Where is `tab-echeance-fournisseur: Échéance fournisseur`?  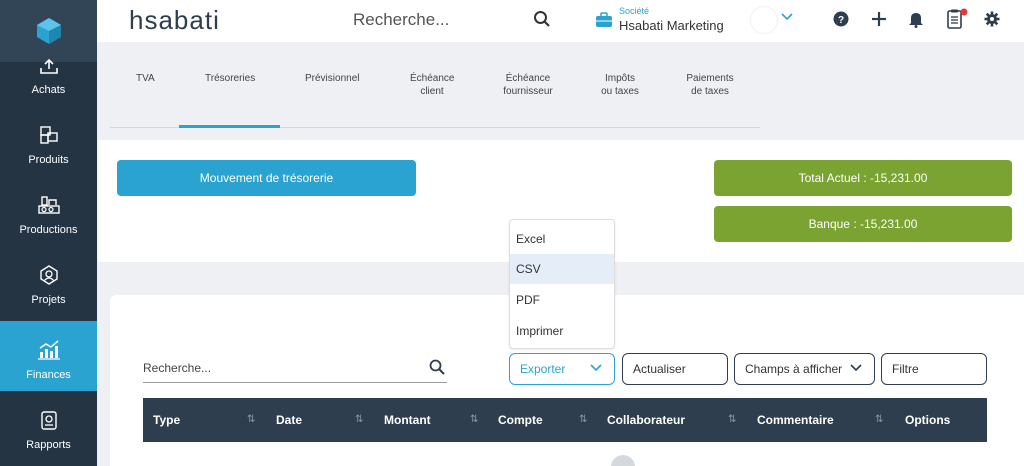
tab-echeance-fournisseur: Échéance fournisseur is located at coordinates (528, 85).